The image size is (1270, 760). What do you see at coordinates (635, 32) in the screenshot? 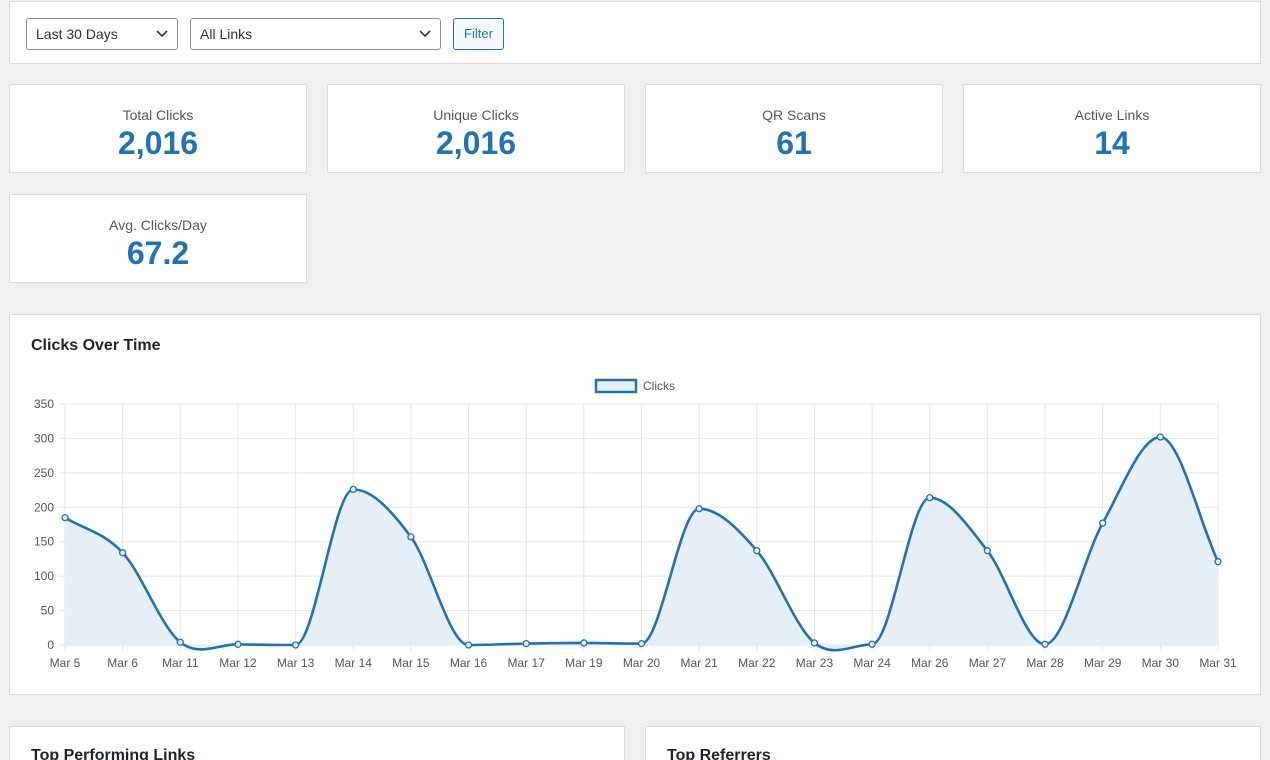
I see `filter-bar: Last 30 Days All Links Filter` at bounding box center [635, 32].